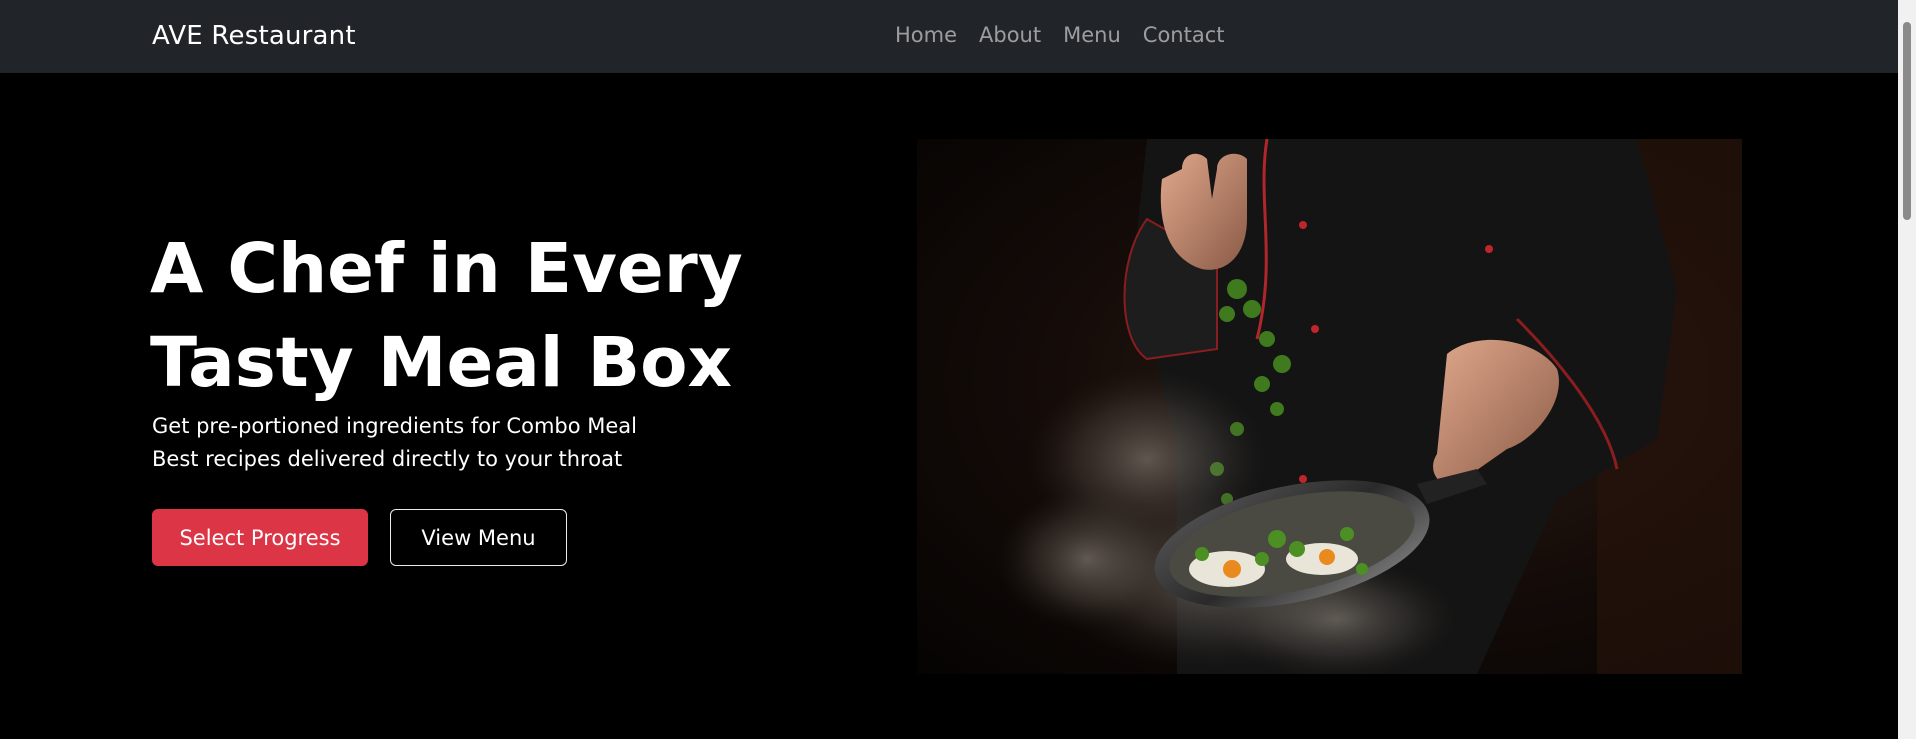 This screenshot has height=739, width=1916. Describe the element at coordinates (260, 537) in the screenshot. I see `select-progress-button: Select Progress` at that location.